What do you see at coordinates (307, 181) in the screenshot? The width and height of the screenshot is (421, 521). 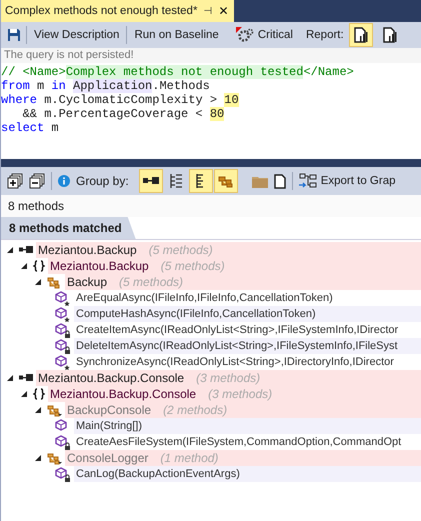 I see `graph-export-icon` at bounding box center [307, 181].